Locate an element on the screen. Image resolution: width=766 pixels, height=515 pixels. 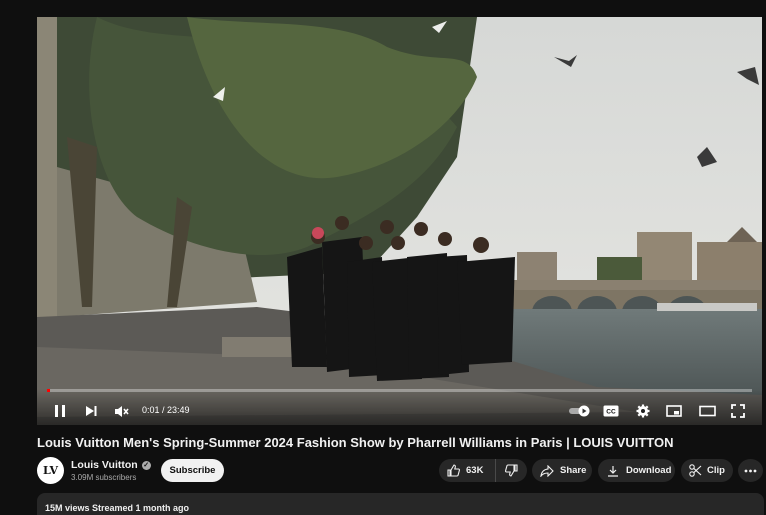
settings-button is located at coordinates (643, 411).